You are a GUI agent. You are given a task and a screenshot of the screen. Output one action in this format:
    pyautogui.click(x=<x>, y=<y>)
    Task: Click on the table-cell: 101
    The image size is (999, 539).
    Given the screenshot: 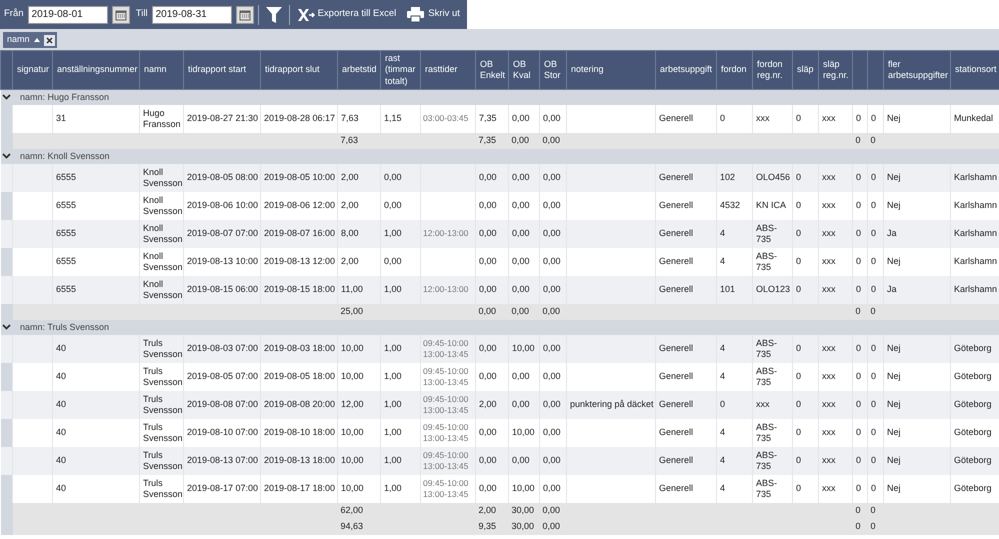 What is the action you would take?
    pyautogui.click(x=734, y=290)
    